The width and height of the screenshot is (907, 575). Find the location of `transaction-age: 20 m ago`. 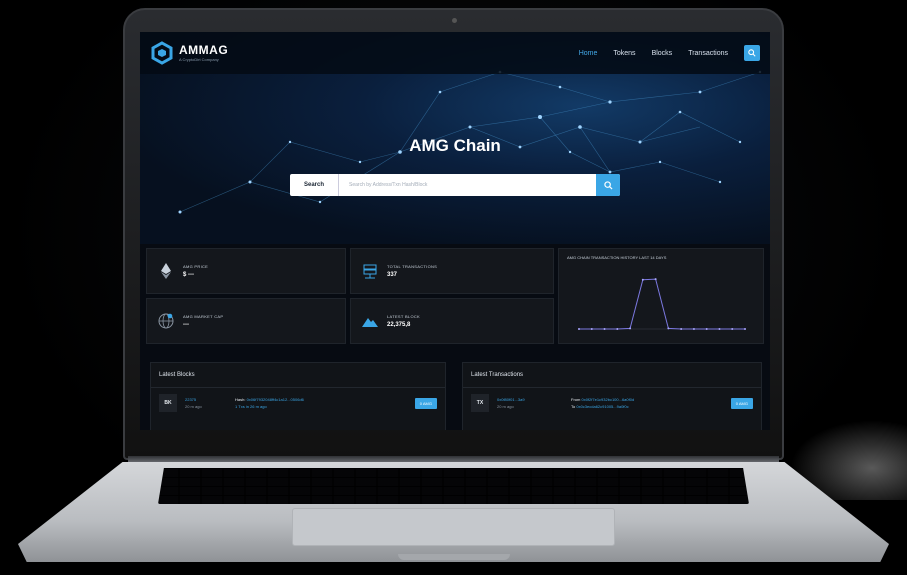

transaction-age: 20 m ago is located at coordinates (505, 406).